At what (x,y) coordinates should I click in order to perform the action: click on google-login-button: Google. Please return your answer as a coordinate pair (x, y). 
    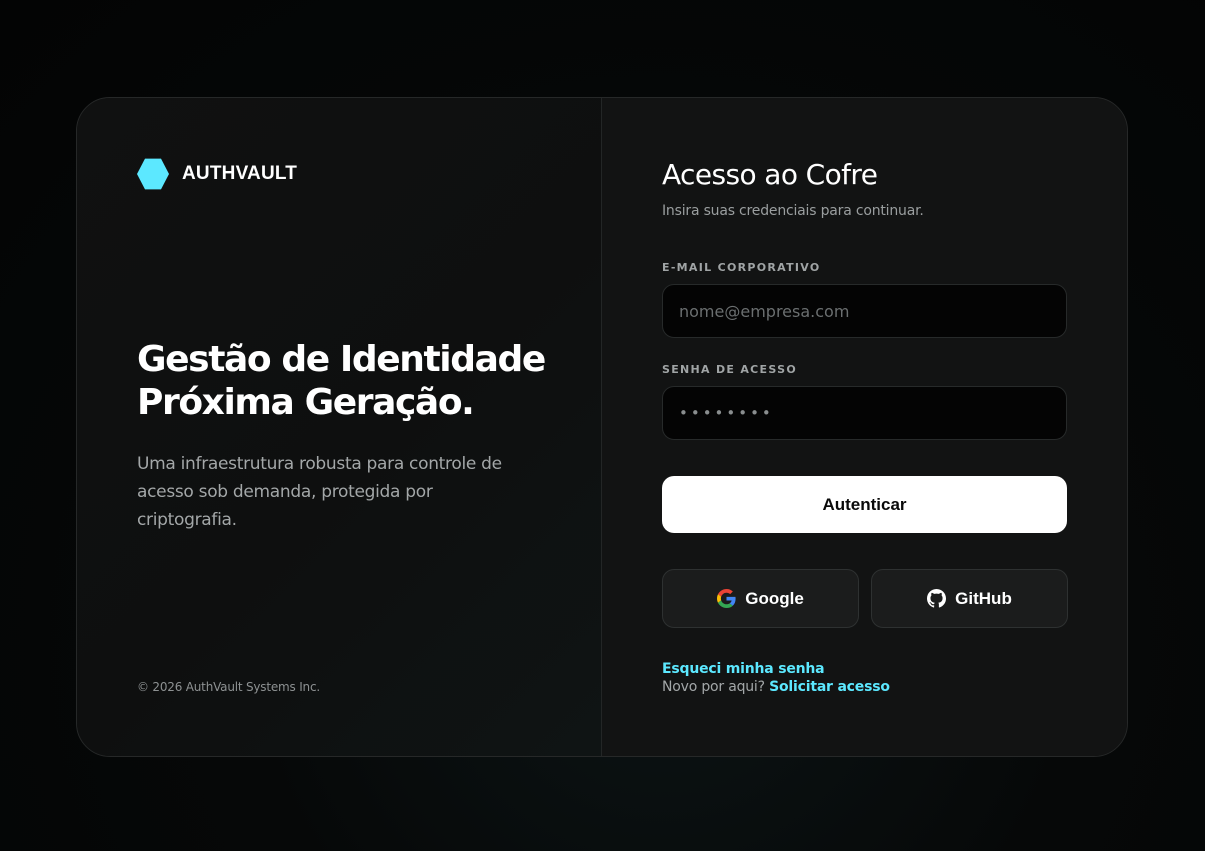
    Looking at the image, I should click on (760, 598).